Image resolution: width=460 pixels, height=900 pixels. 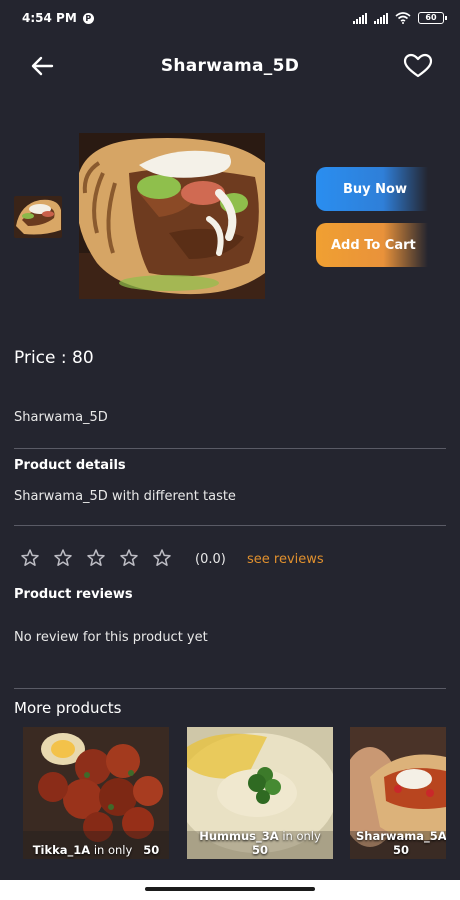 I want to click on wifi-icon, so click(x=403, y=18).